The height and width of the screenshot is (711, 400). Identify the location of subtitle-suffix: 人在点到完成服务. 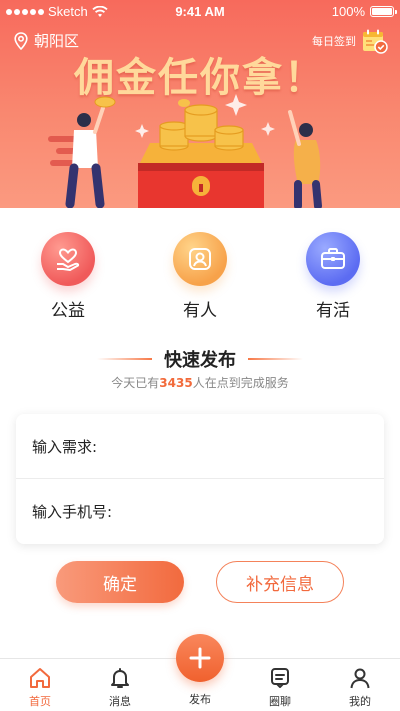
(240, 383).